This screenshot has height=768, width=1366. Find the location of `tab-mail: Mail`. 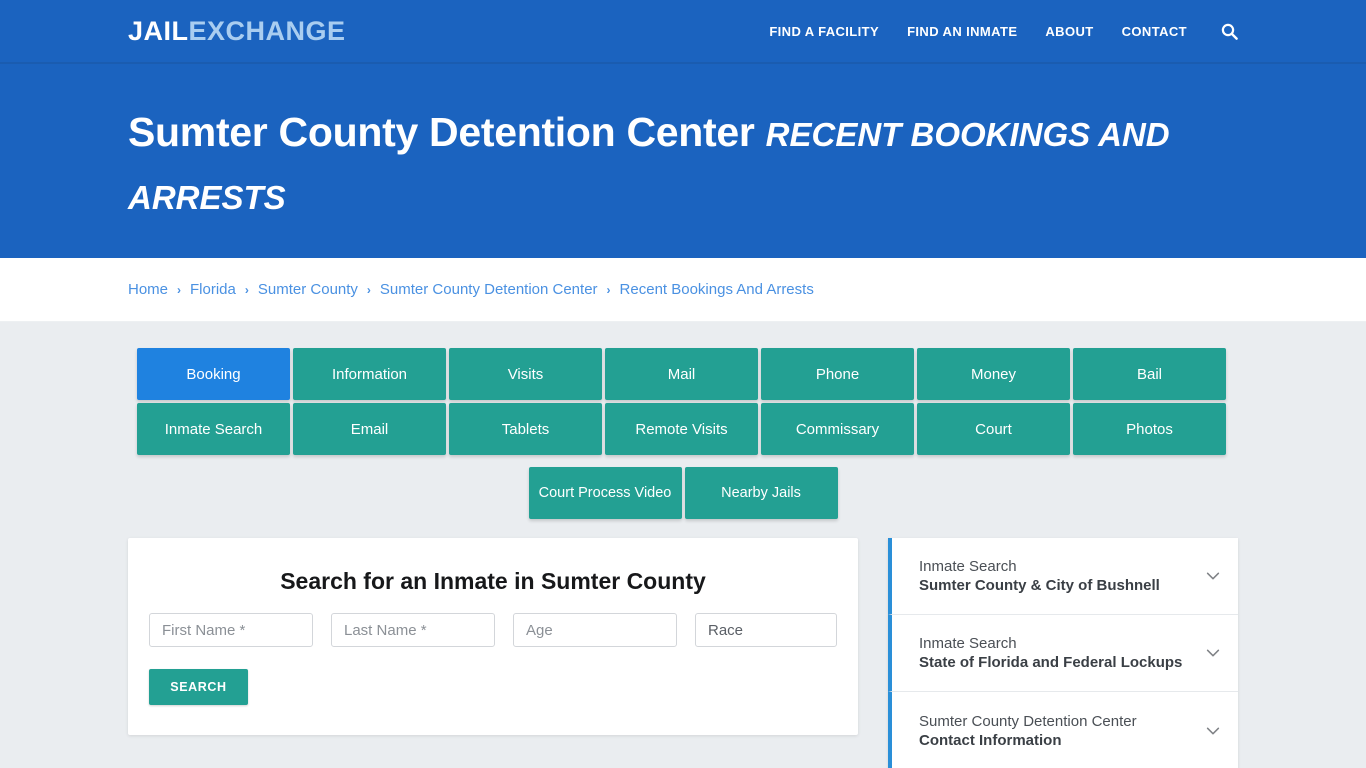

tab-mail: Mail is located at coordinates (681, 374).